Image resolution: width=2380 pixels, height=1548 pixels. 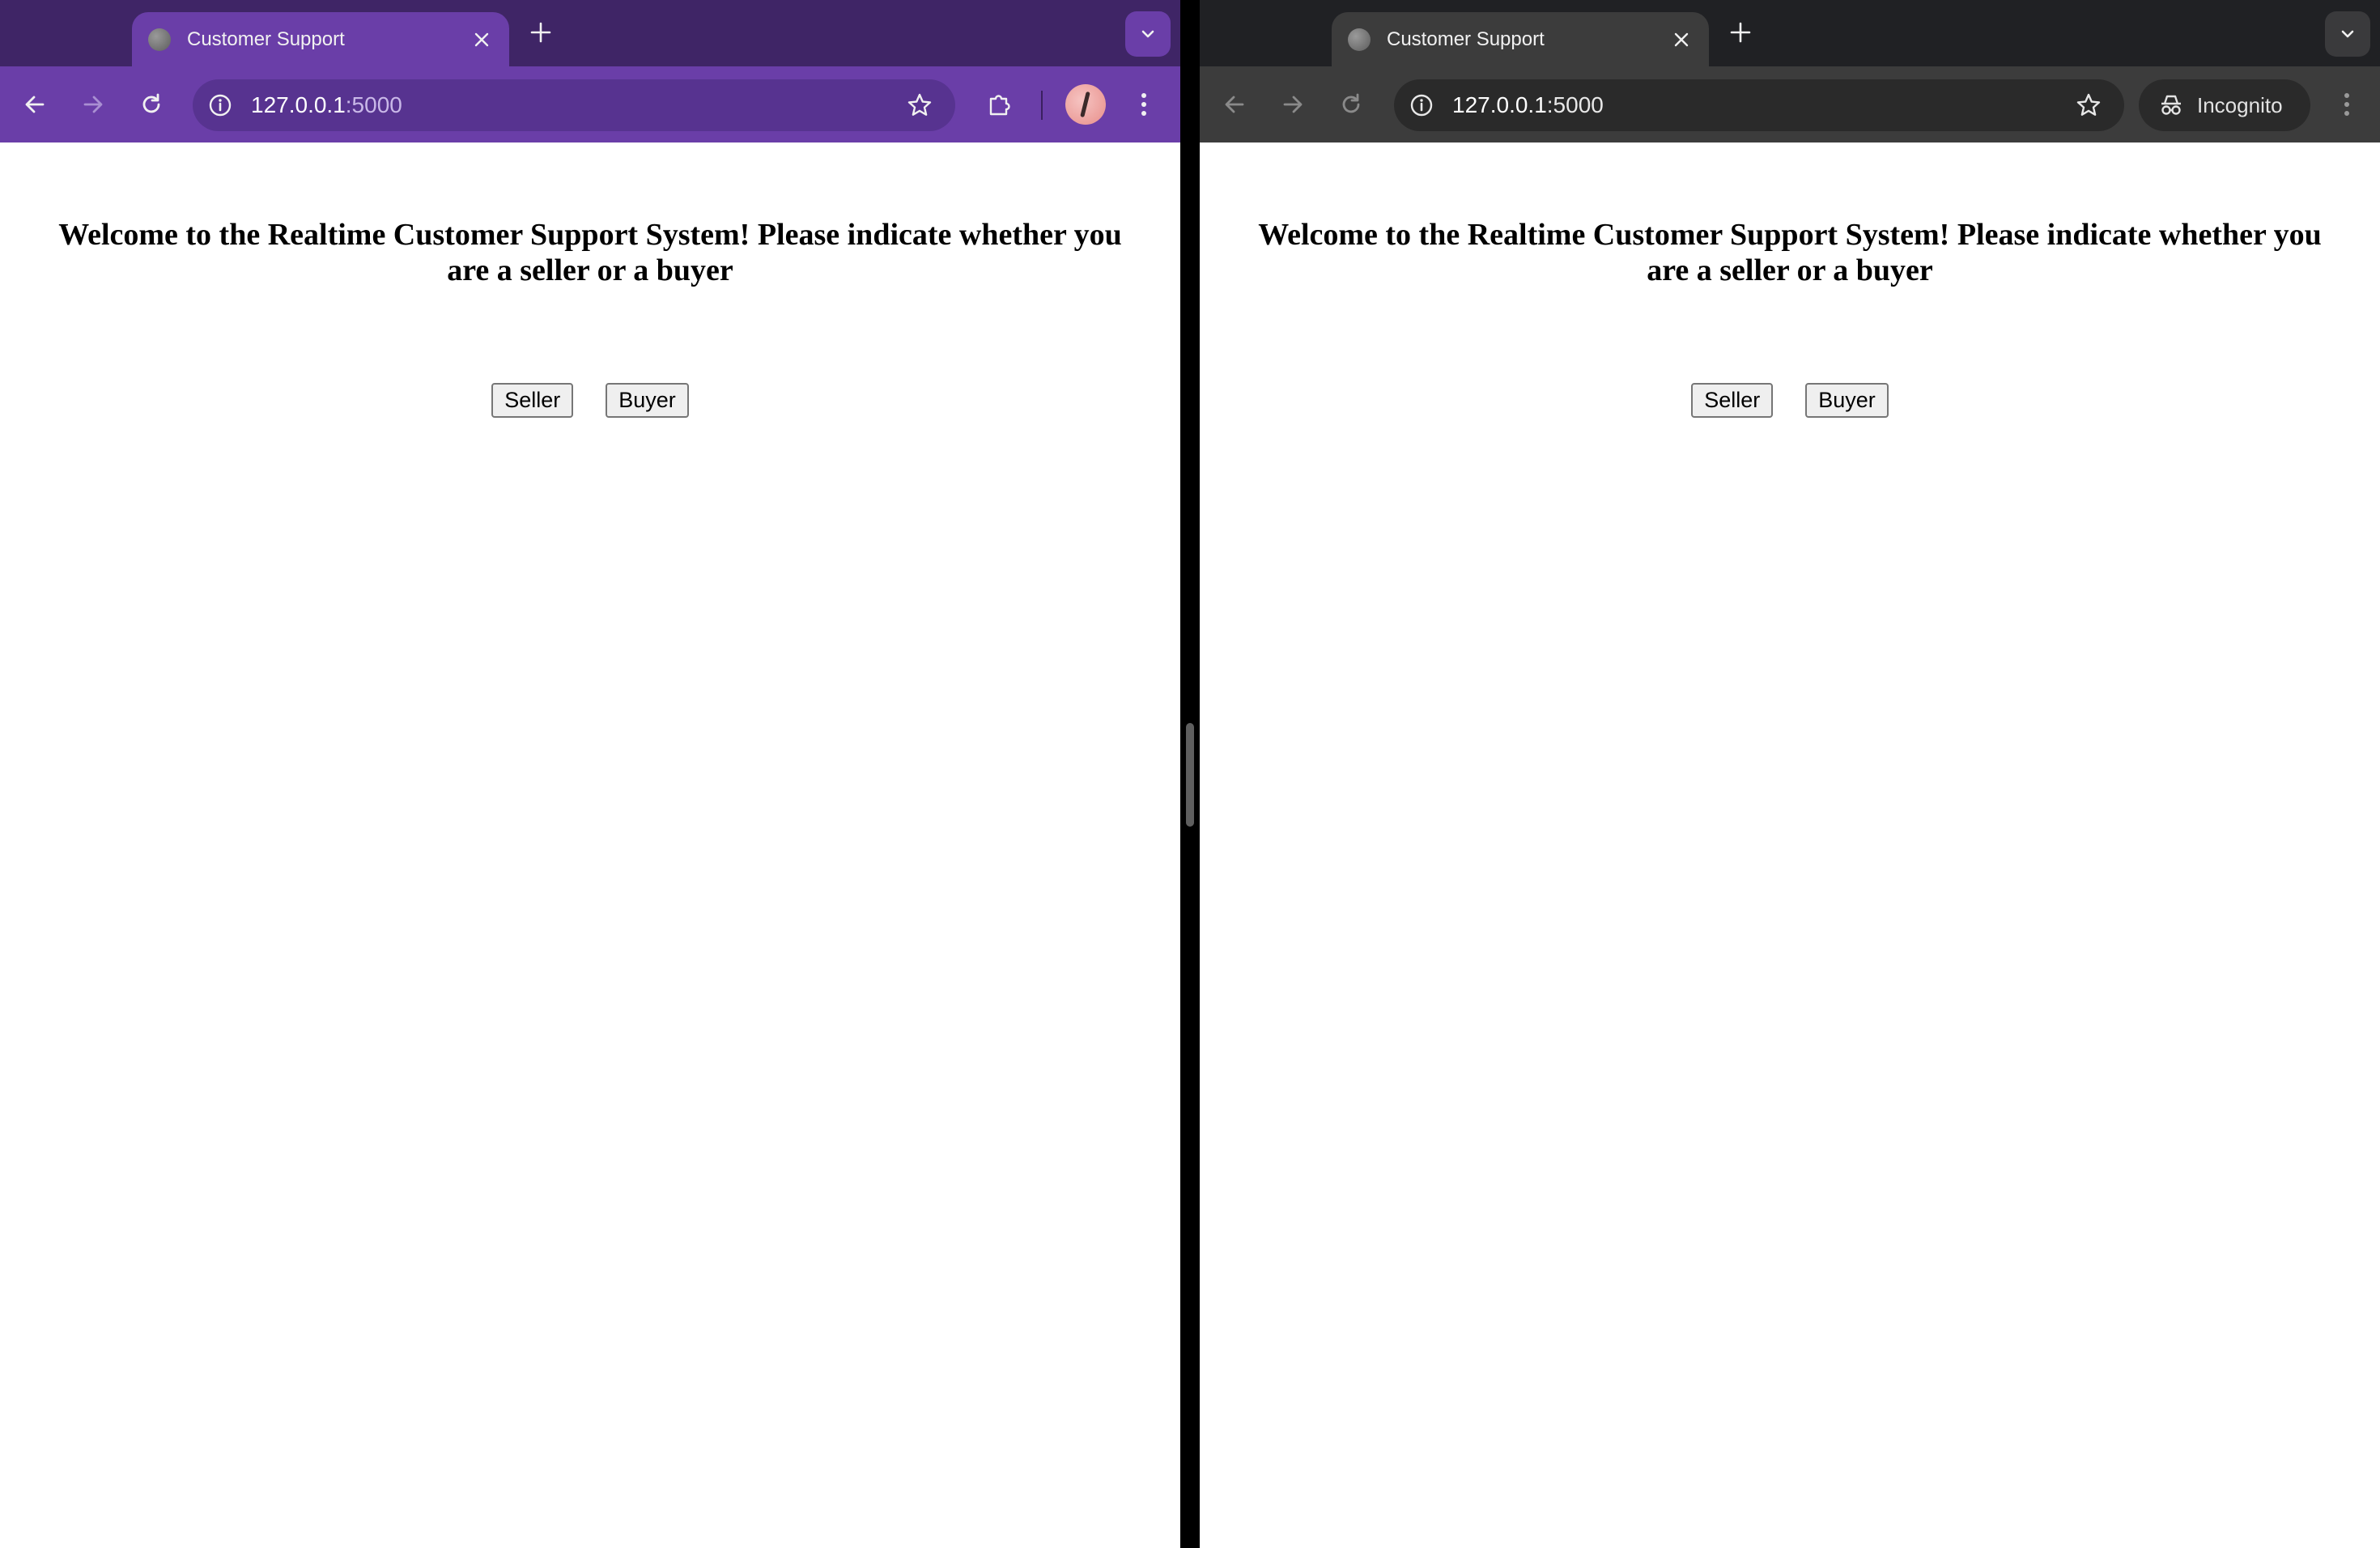 What do you see at coordinates (2240, 105) in the screenshot?
I see `incognito-label: Incognito` at bounding box center [2240, 105].